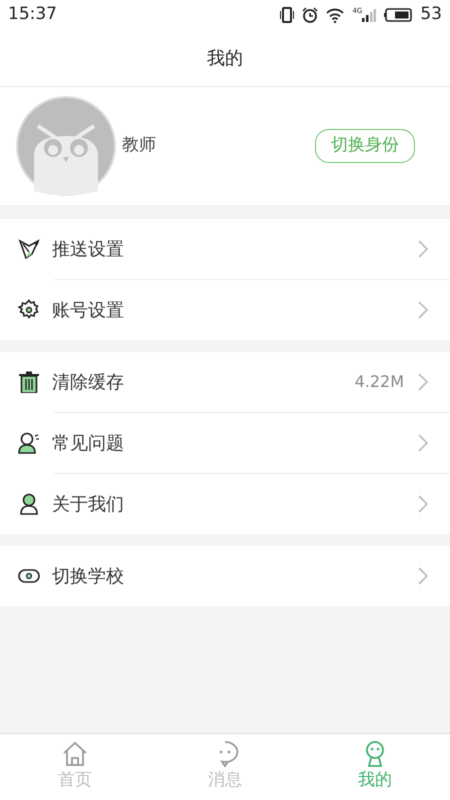 This screenshot has height=800, width=450. What do you see at coordinates (139, 146) in the screenshot?
I see `role-label: 教师` at bounding box center [139, 146].